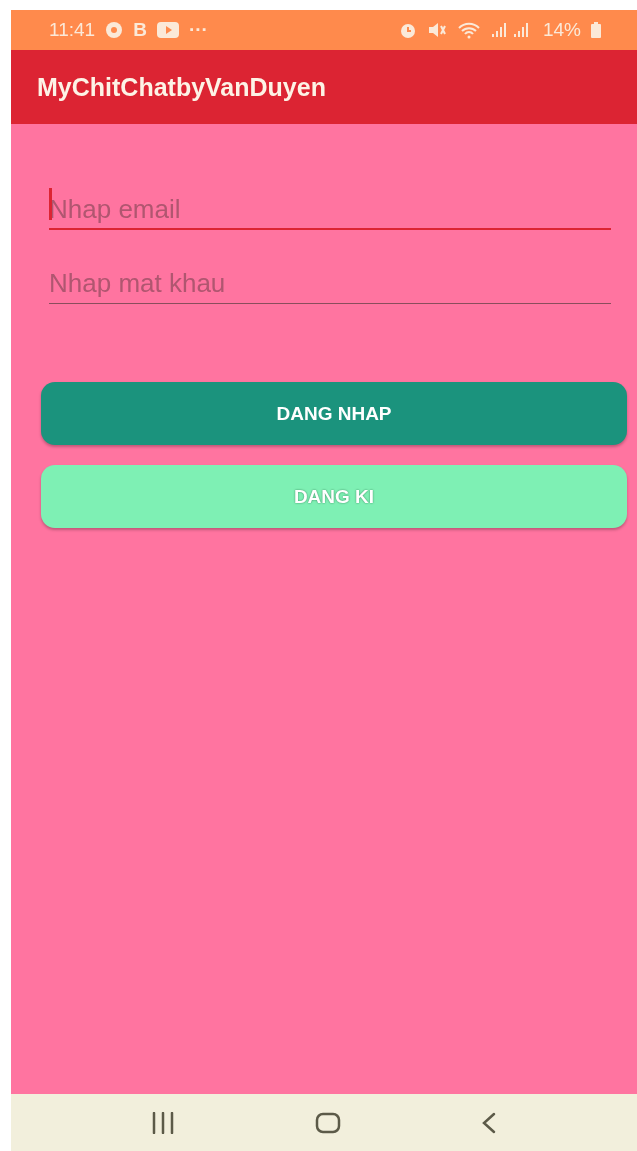  Describe the element at coordinates (468, 30) in the screenshot. I see `wifi-icon` at that location.